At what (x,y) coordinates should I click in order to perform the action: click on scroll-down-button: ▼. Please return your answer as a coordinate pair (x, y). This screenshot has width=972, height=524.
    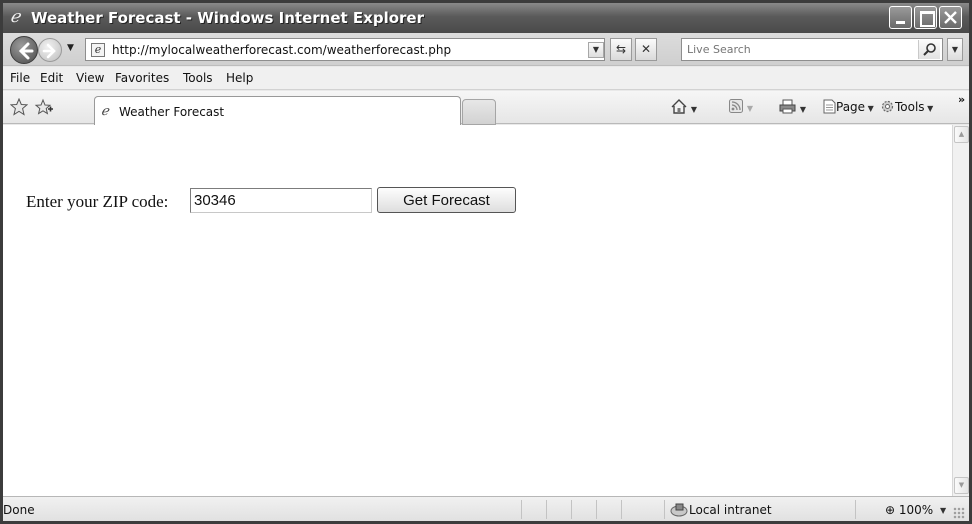
    Looking at the image, I should click on (961, 485).